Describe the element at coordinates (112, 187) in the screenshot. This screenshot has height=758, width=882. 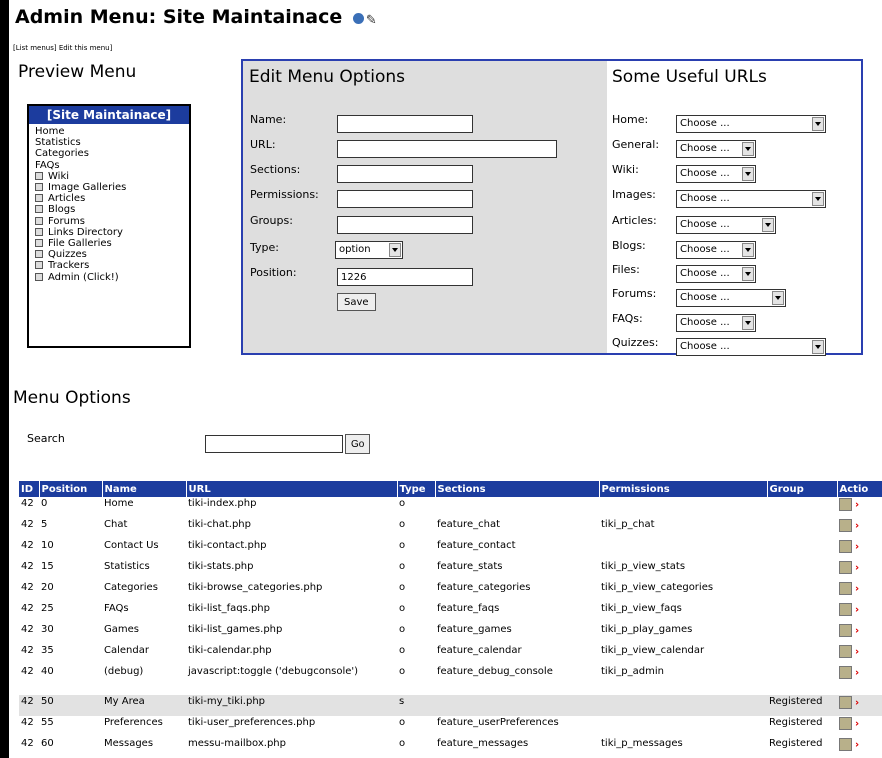
I see `preview-menu-item: Image Galleries` at that location.